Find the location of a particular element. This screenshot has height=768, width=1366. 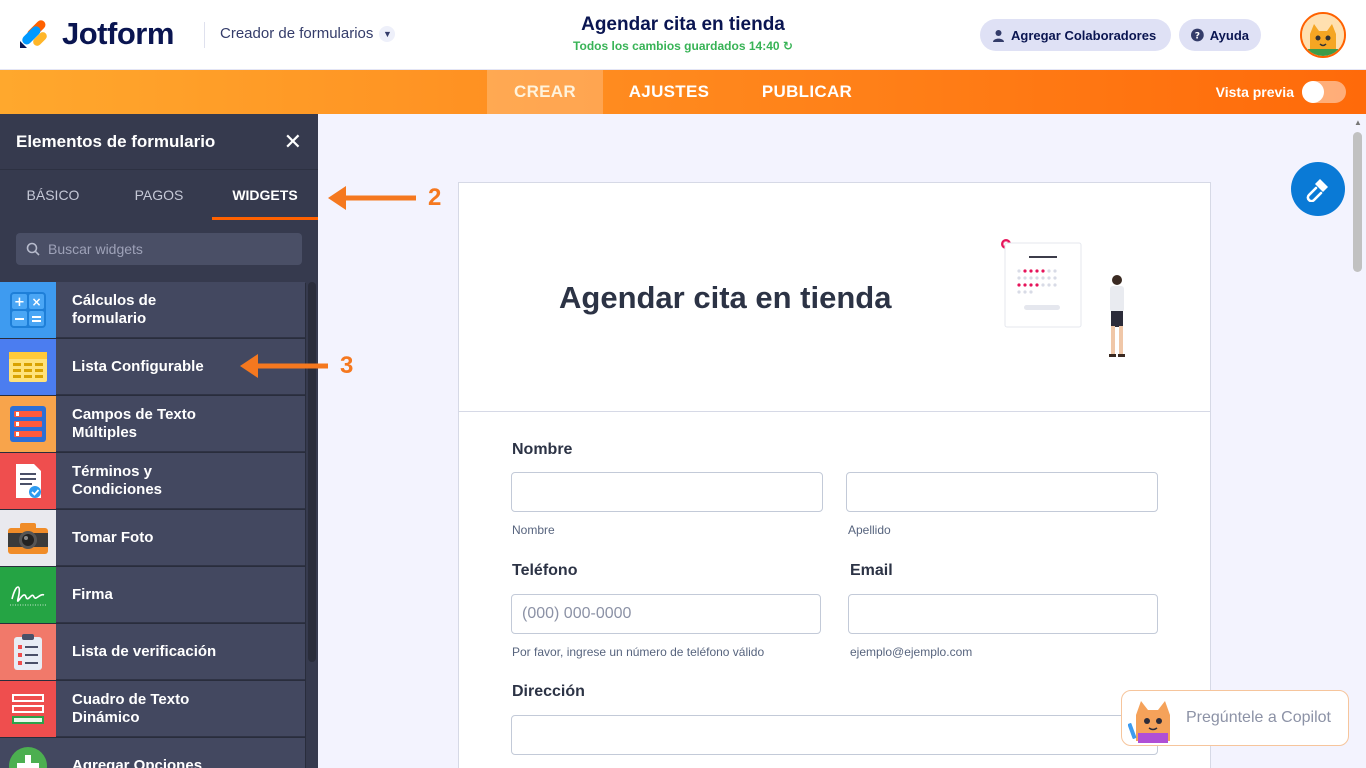

jotform-logo-icon is located at coordinates (33, 34).